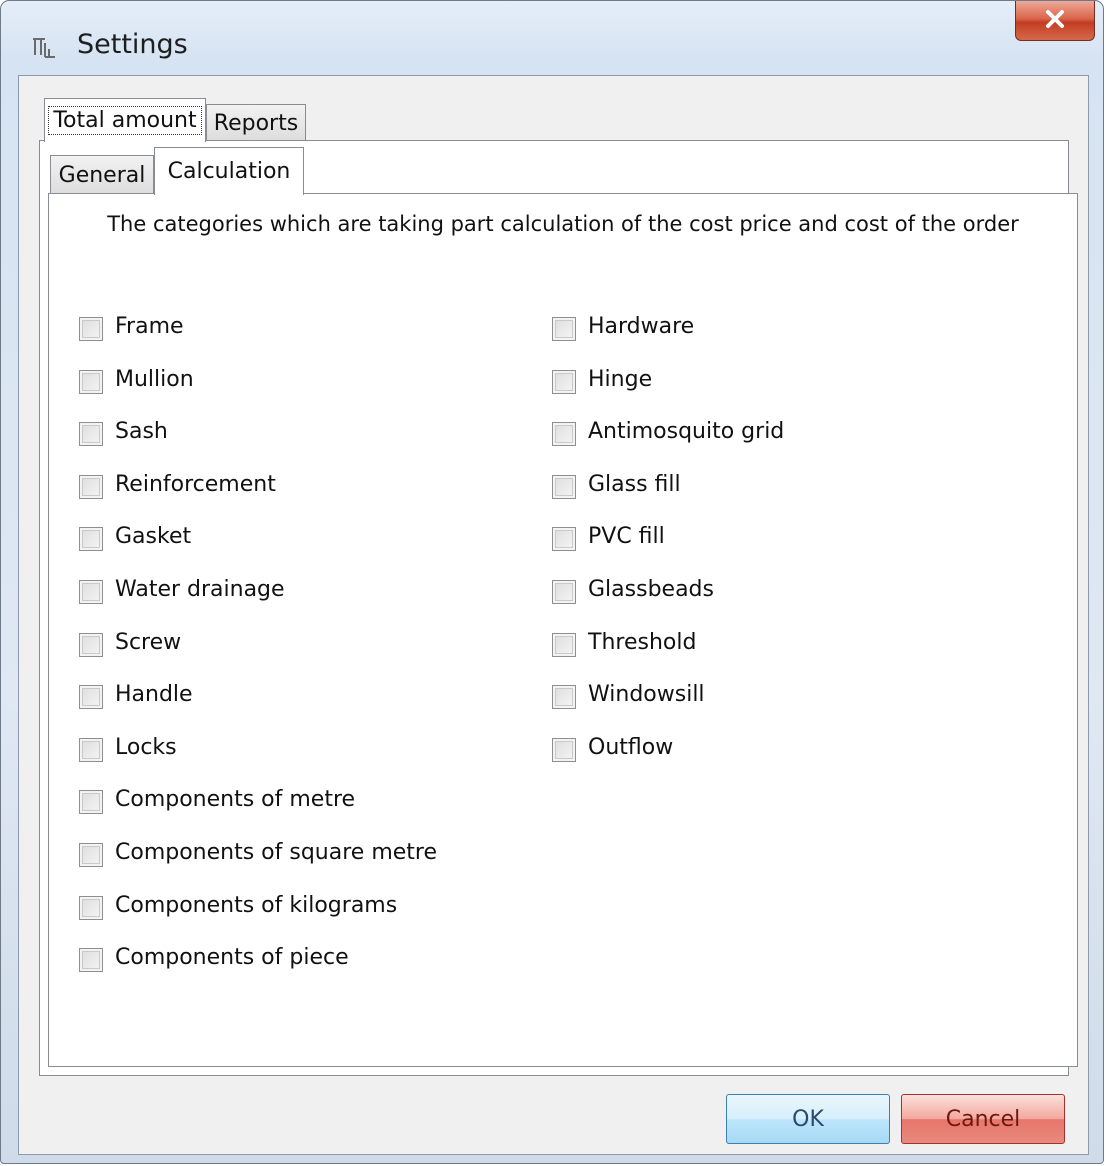  I want to click on tab-reports: Reports, so click(256, 123).